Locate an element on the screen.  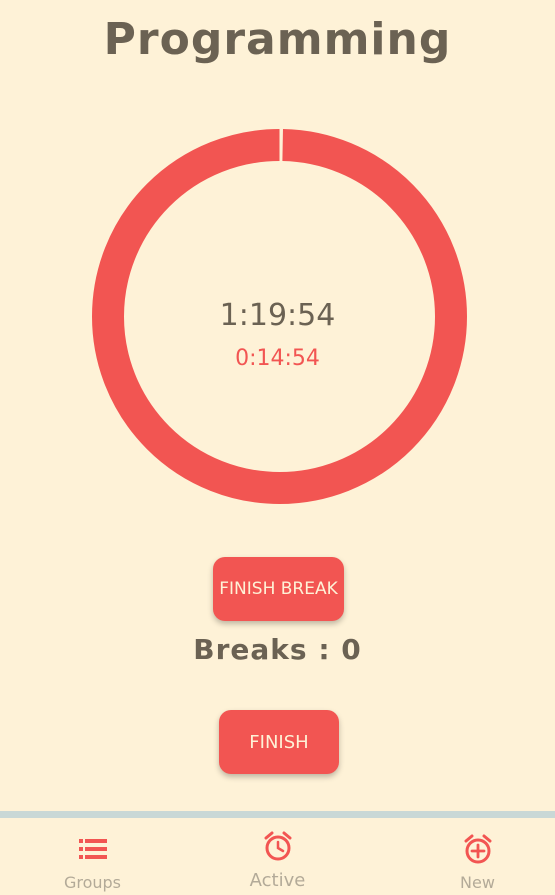
nav-item-groups: Groups is located at coordinates (92, 856).